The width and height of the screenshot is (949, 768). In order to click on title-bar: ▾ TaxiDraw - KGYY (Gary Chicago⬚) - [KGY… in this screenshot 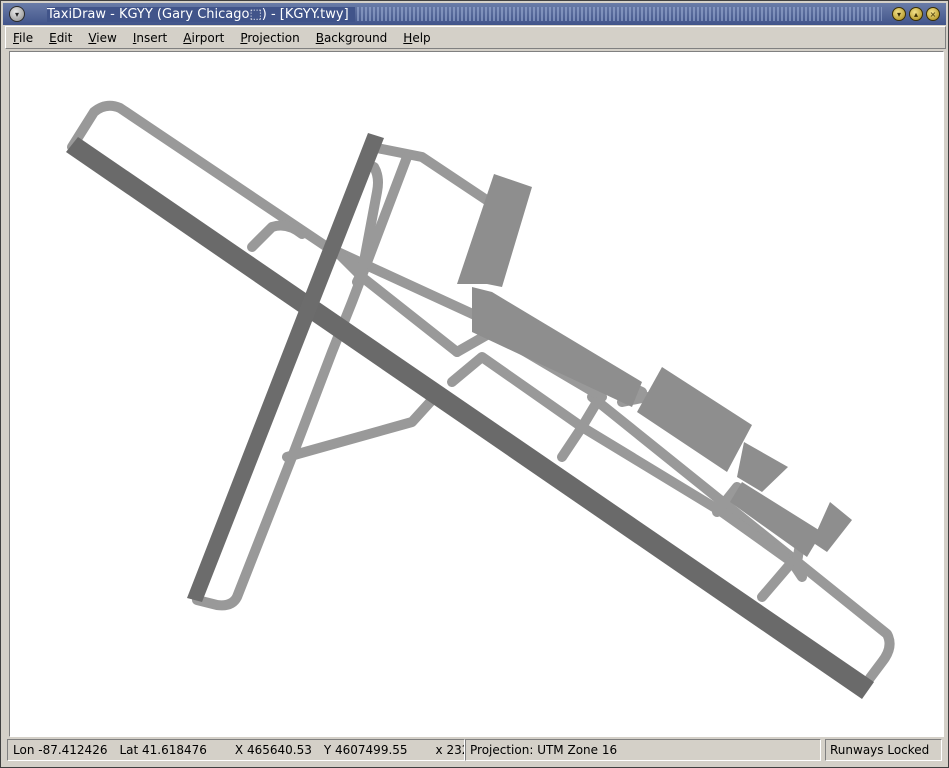, I will do `click(474, 14)`.